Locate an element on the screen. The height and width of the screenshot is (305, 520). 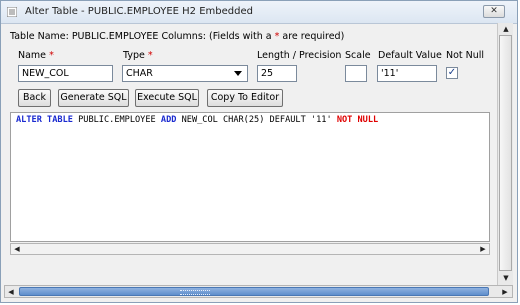
execute-sql-button: Execute SQL is located at coordinates (167, 98).